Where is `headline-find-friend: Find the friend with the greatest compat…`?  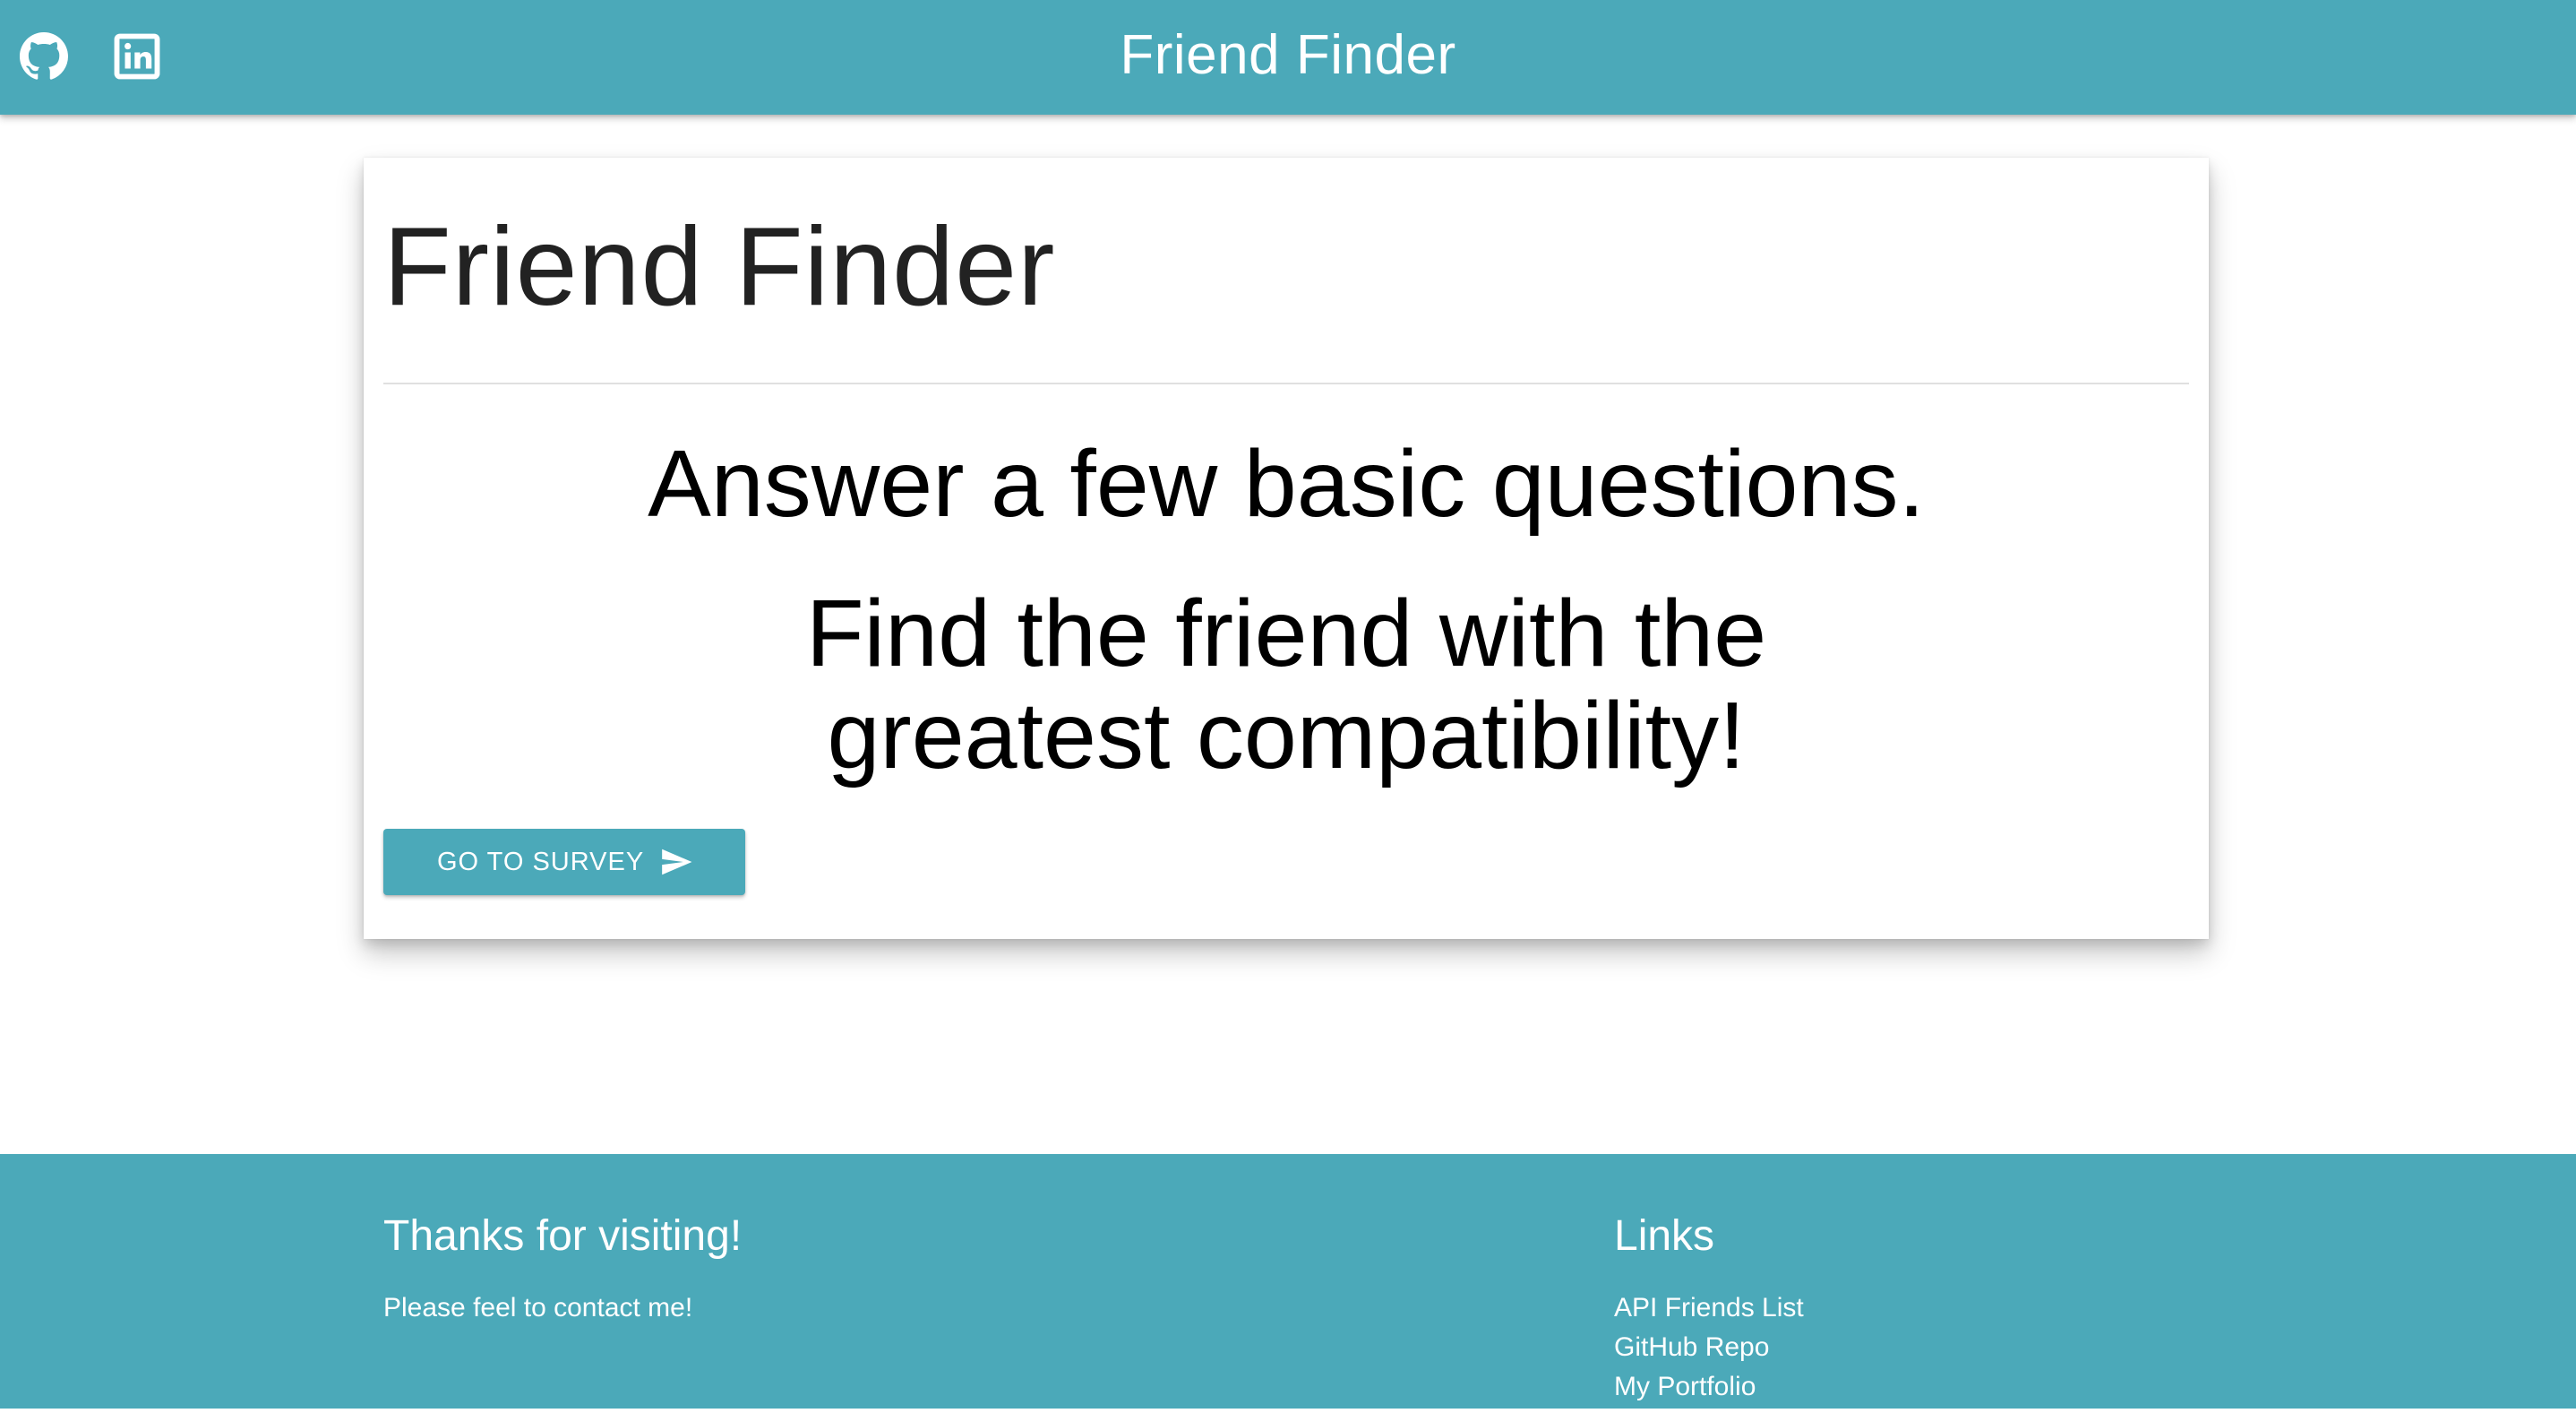
headline-find-friend: Find the friend with the greatest compat… is located at coordinates (1286, 684).